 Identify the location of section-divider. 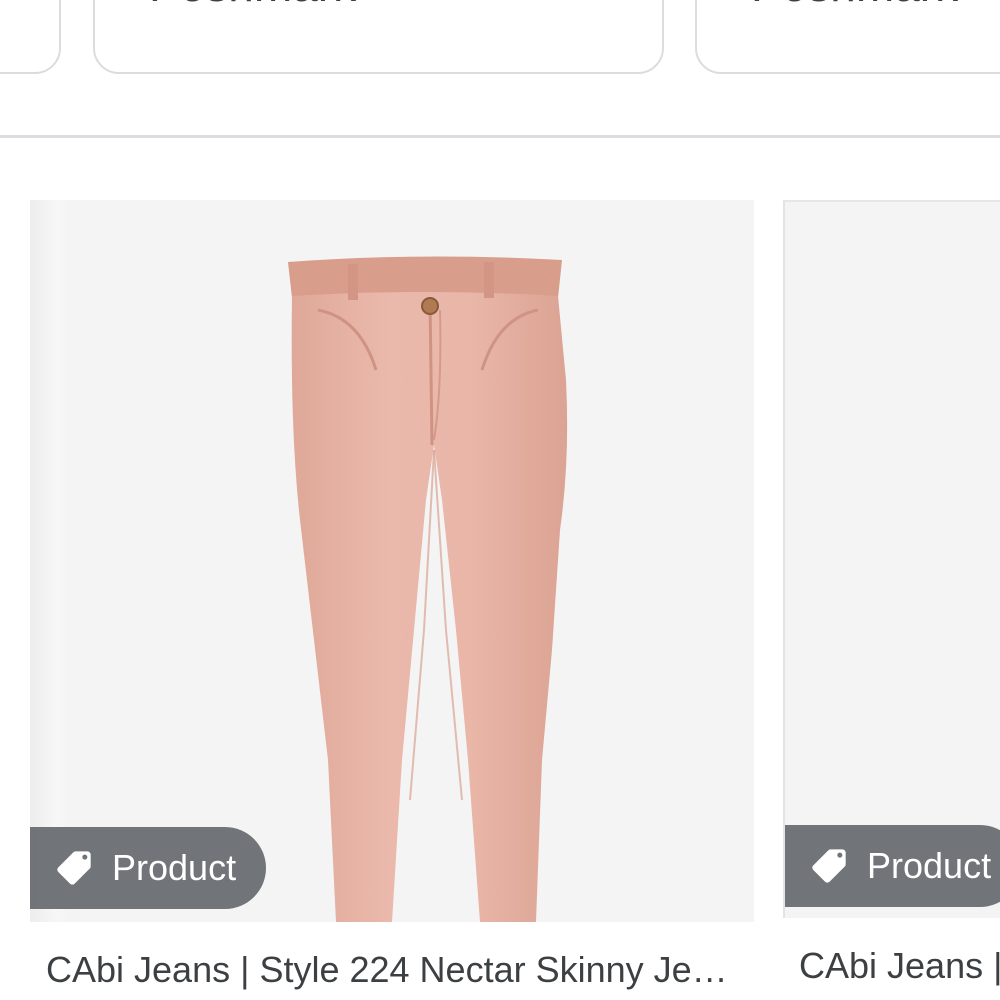
(500, 136).